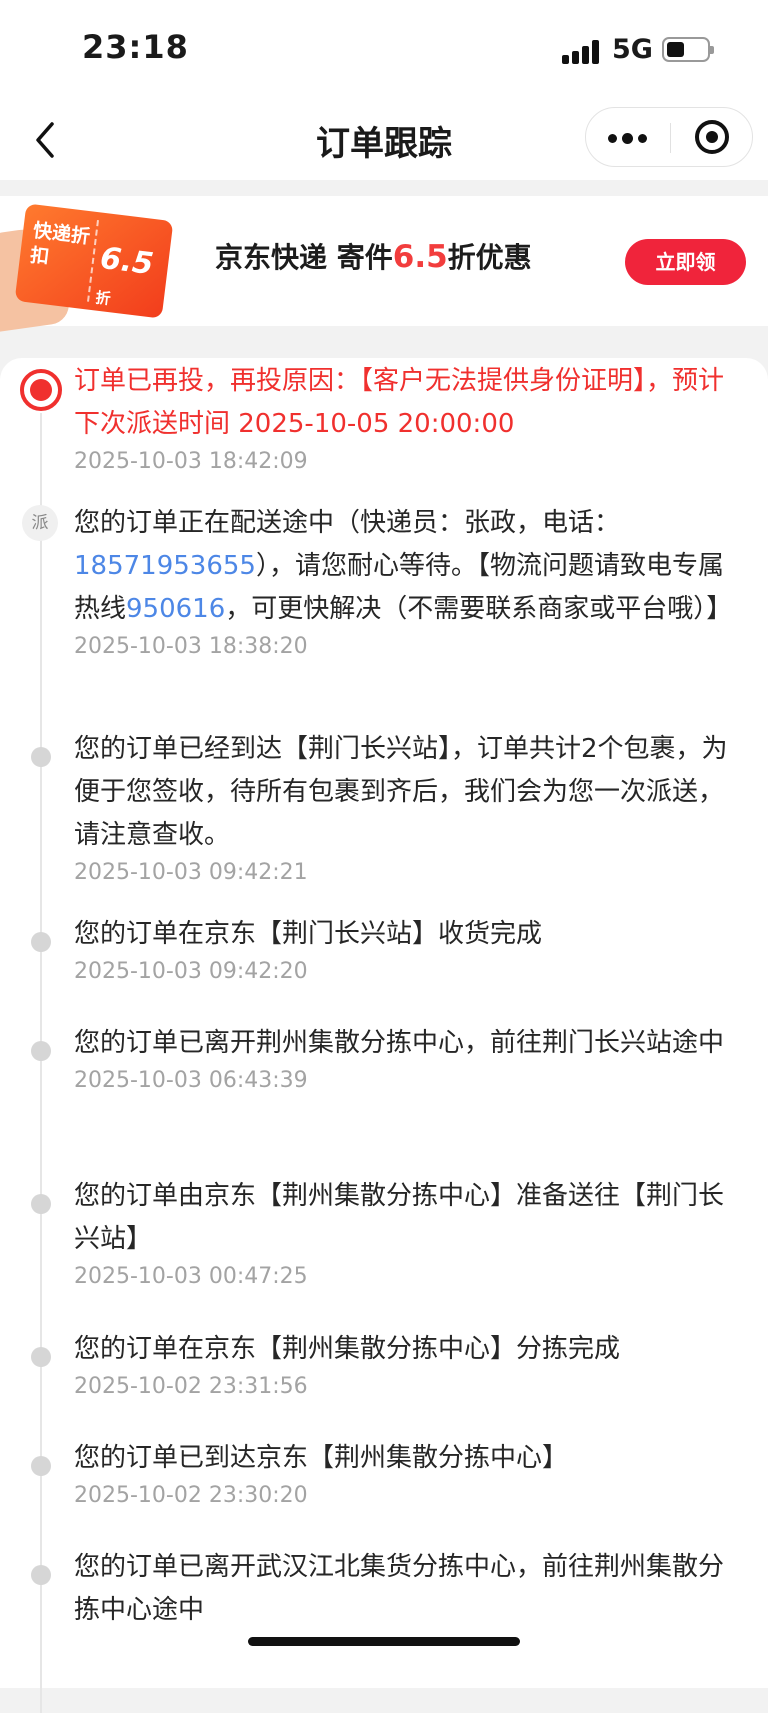 Image resolution: width=768 pixels, height=1713 pixels. I want to click on event-time: 2025-10-03 09:42:20, so click(191, 971).